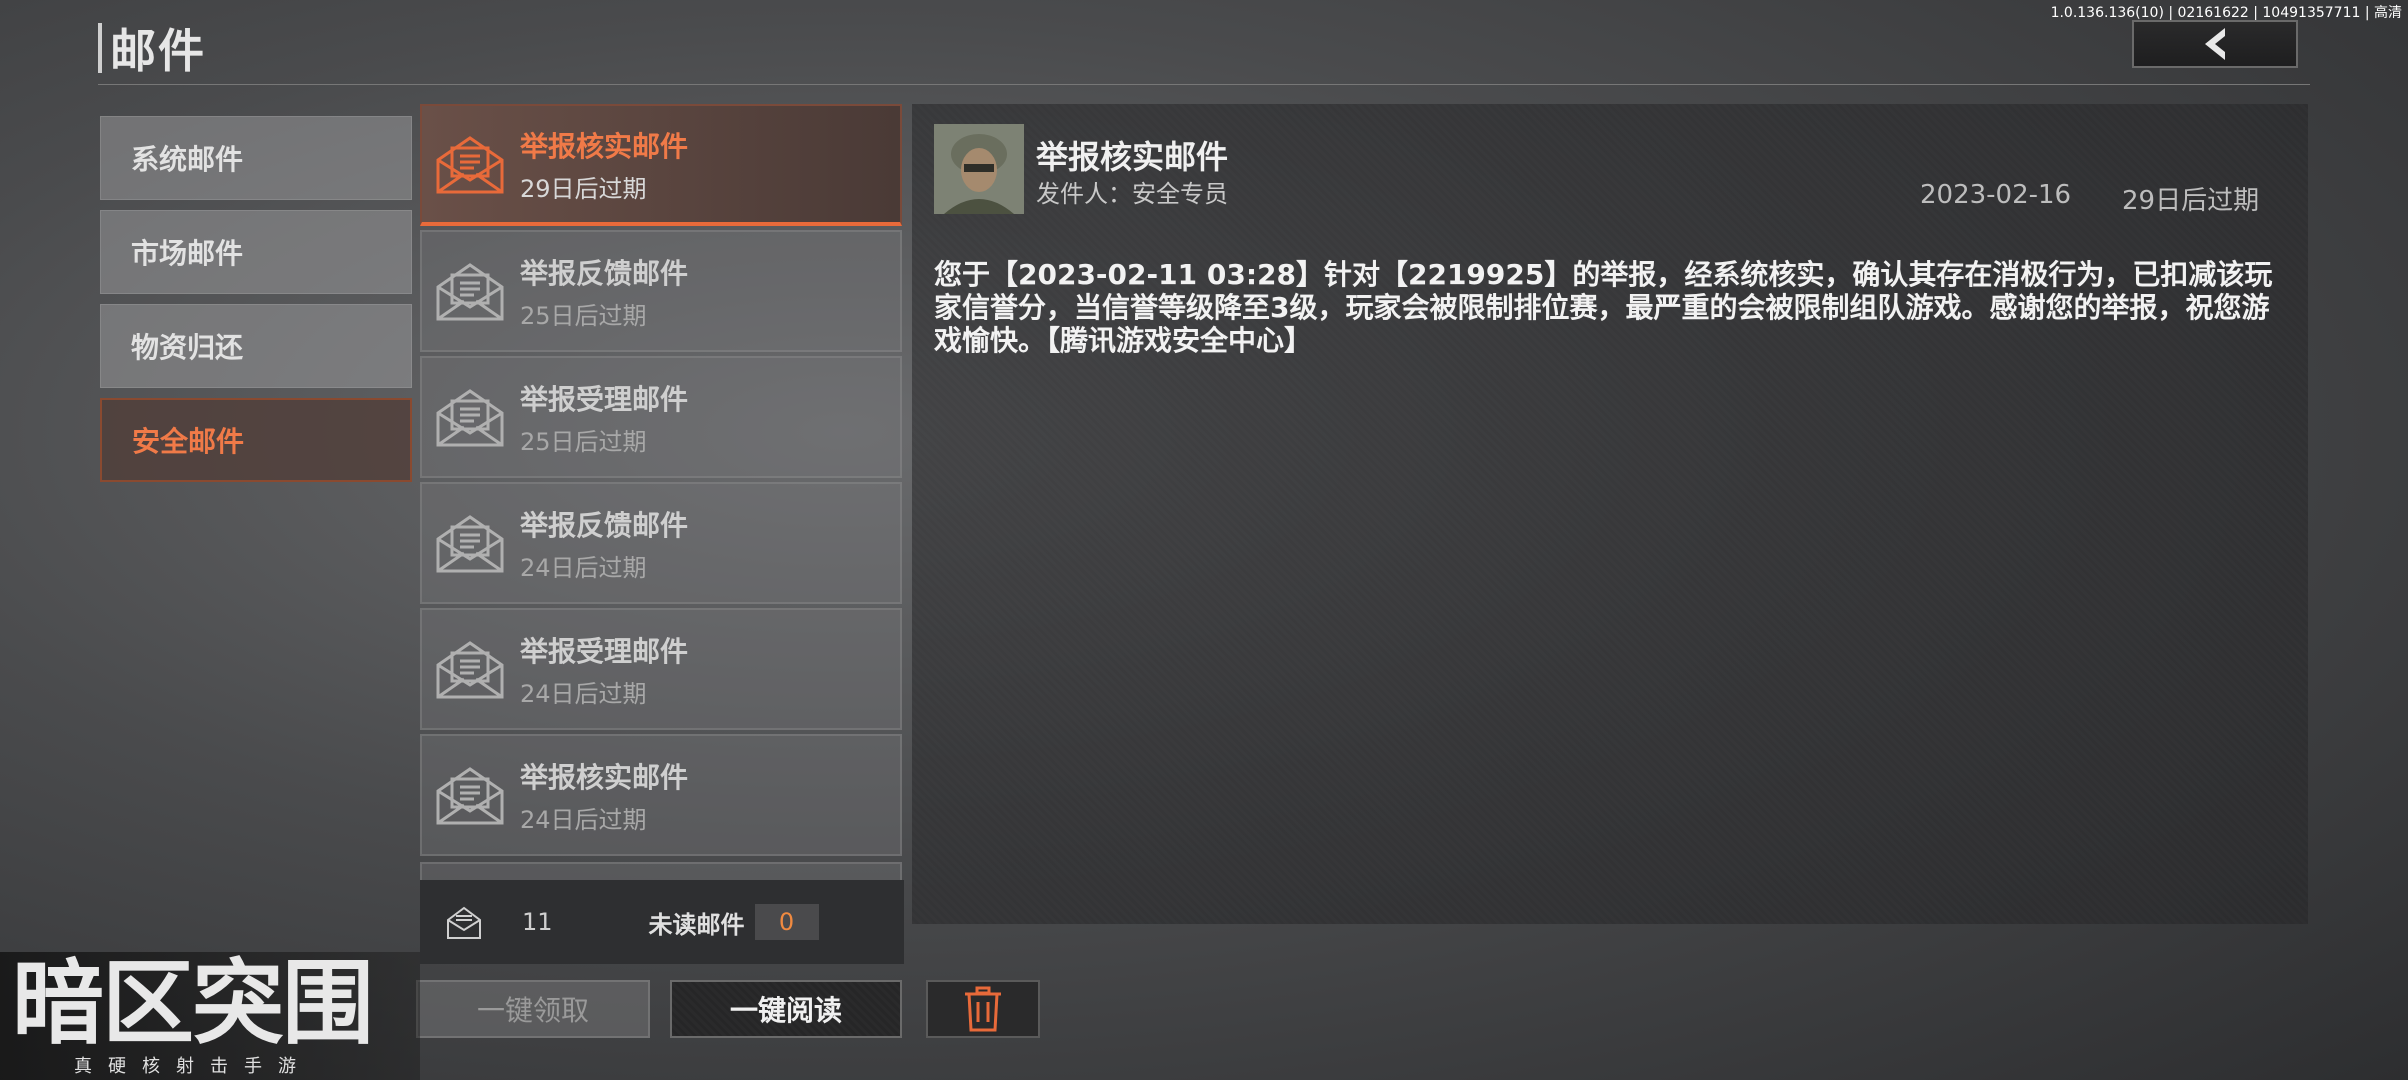 The height and width of the screenshot is (1080, 2408). What do you see at coordinates (256, 158) in the screenshot?
I see `category-system-mail: 系统邮件` at bounding box center [256, 158].